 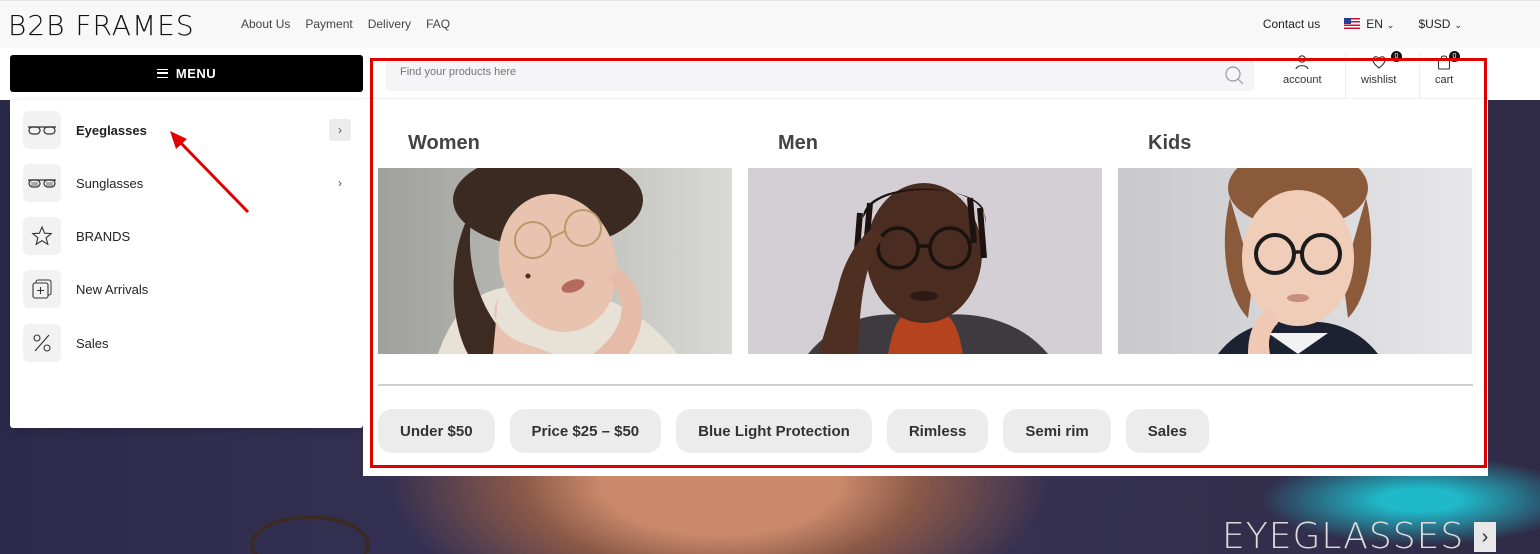 I want to click on cart-count-badge: 0, so click(x=1454, y=56).